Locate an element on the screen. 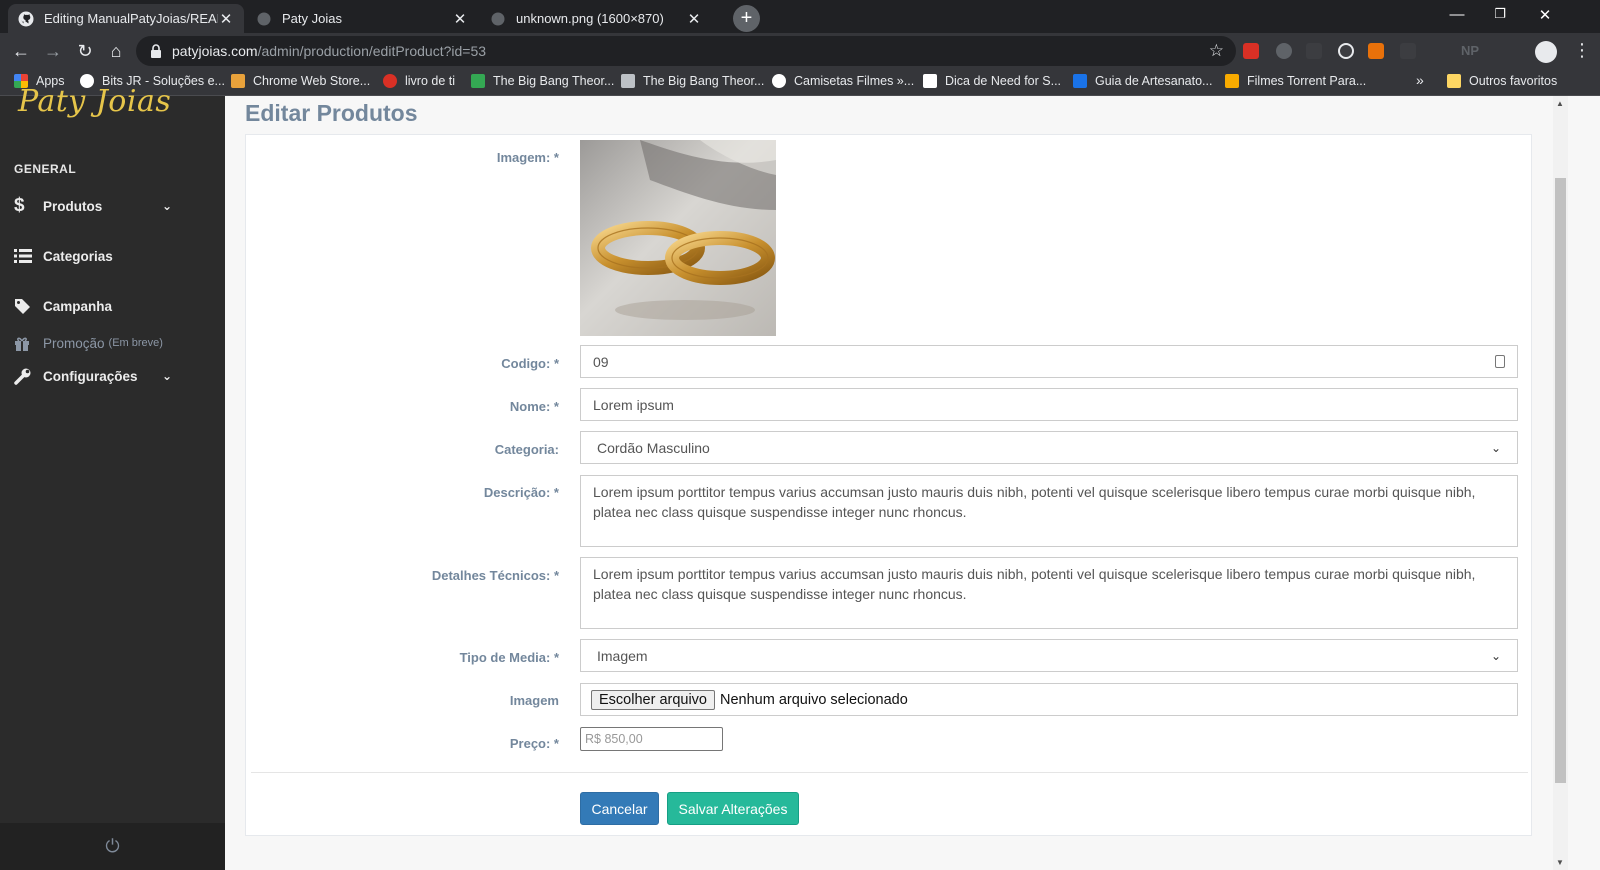 This screenshot has width=1600, height=870. choose-file-button: Escolher arquivo is located at coordinates (653, 699).